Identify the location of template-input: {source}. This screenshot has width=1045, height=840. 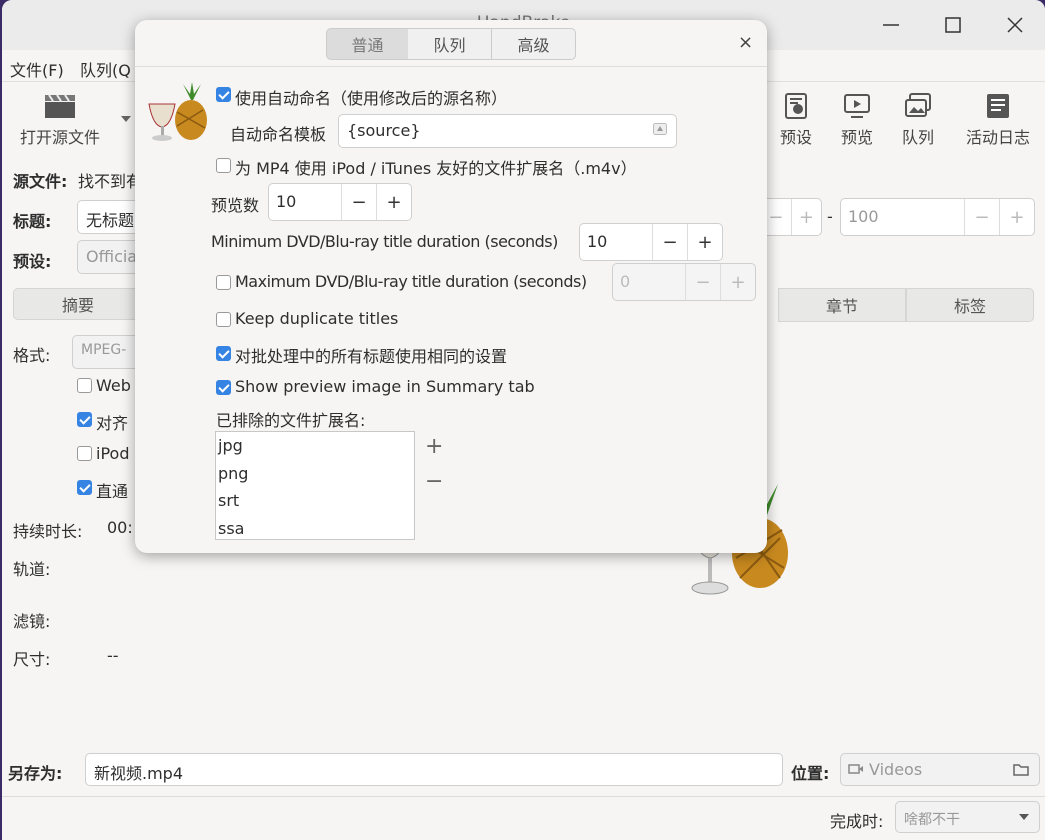
(507, 131).